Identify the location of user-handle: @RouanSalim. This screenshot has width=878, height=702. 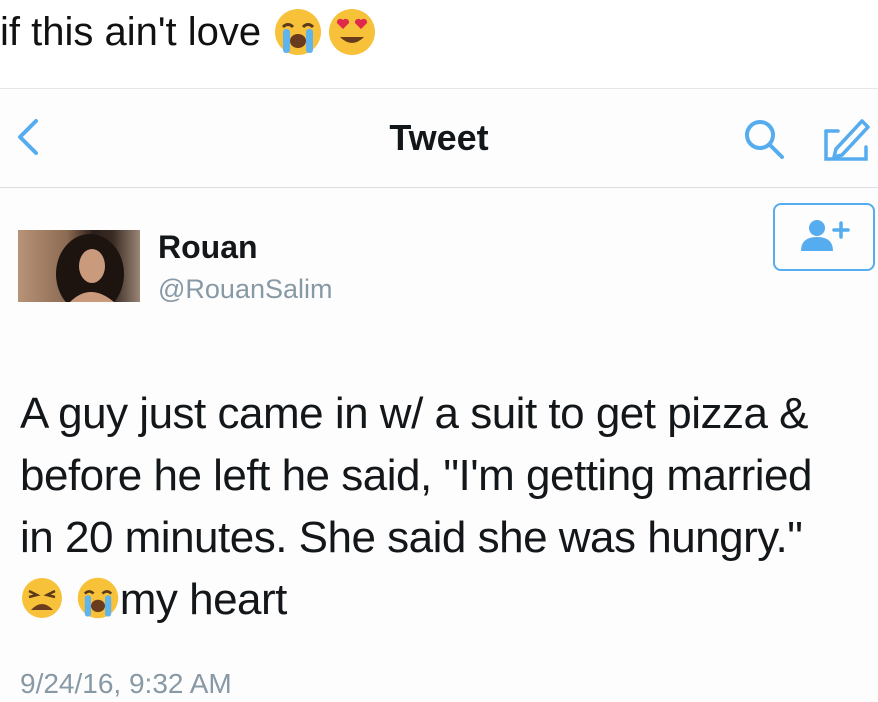
(245, 289).